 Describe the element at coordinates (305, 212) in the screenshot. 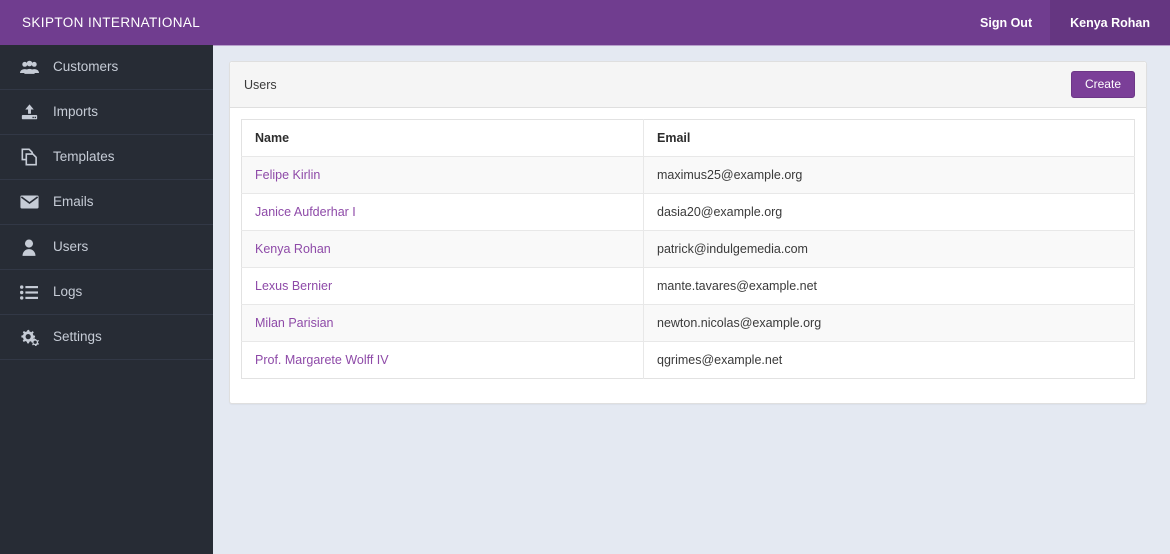

I see `user-name-link: Janice Aufderhar I` at that location.